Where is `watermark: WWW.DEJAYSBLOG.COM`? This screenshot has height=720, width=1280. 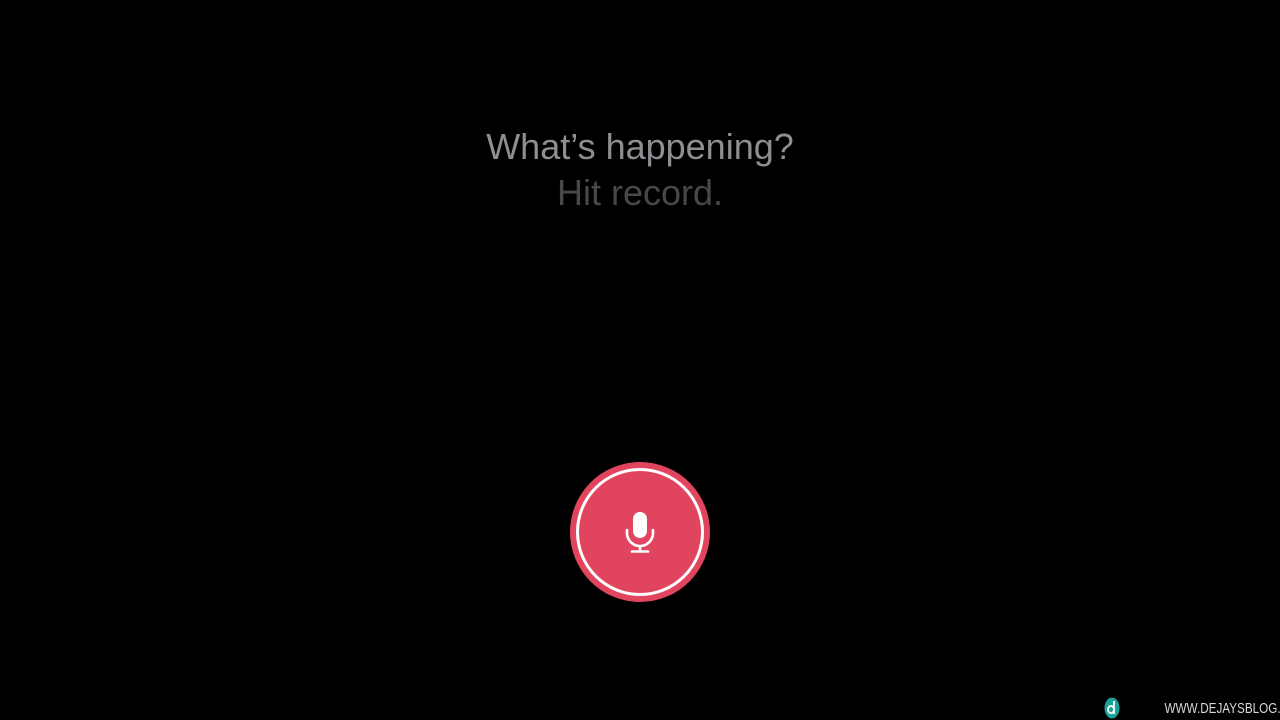
watermark: WWW.DEJAYSBLOG.COM is located at coordinates (1192, 708).